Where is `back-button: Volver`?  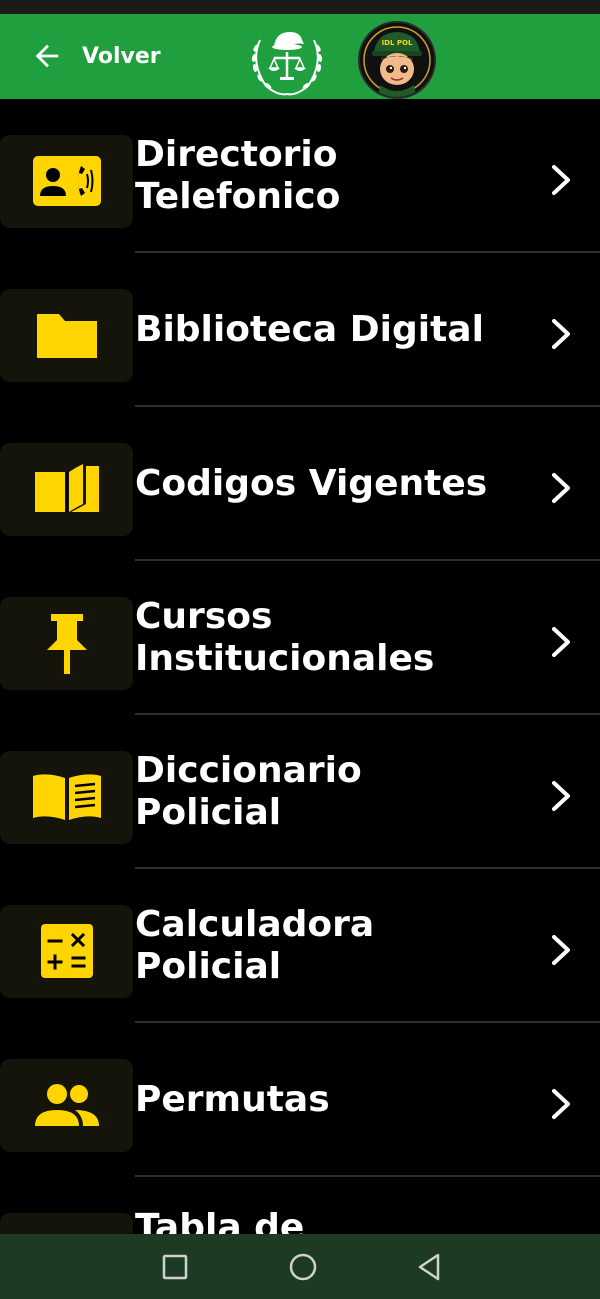
back-button: Volver is located at coordinates (95, 56).